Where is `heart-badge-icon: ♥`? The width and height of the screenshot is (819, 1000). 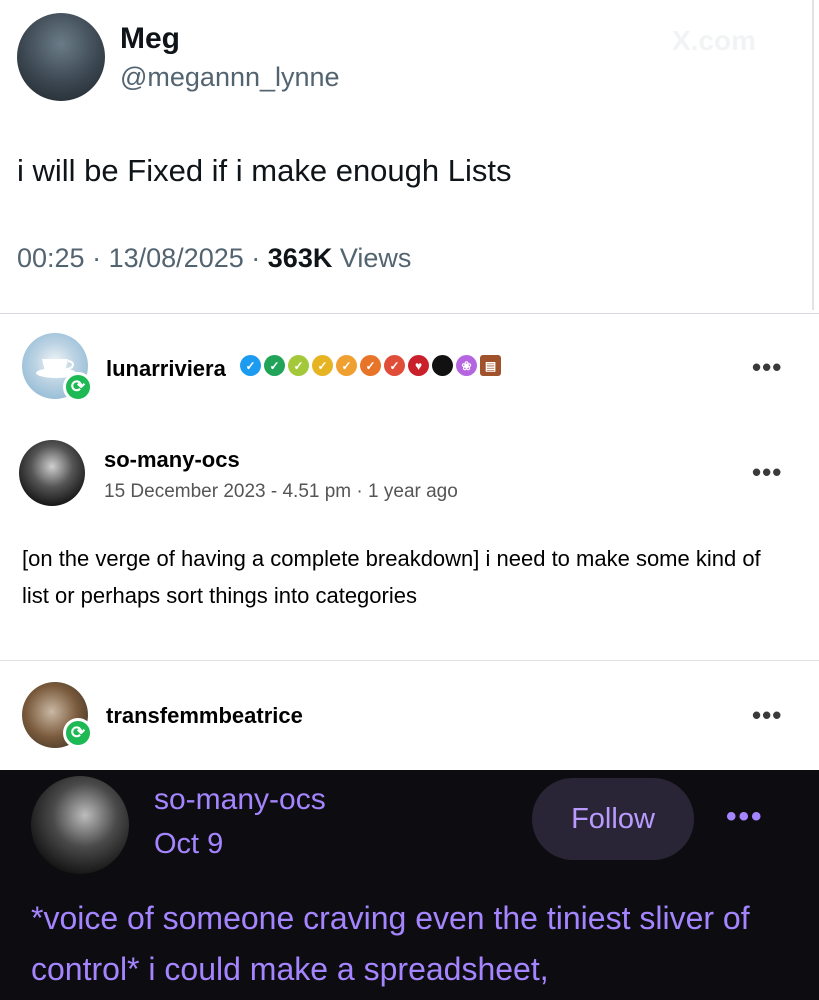 heart-badge-icon: ♥ is located at coordinates (418, 365).